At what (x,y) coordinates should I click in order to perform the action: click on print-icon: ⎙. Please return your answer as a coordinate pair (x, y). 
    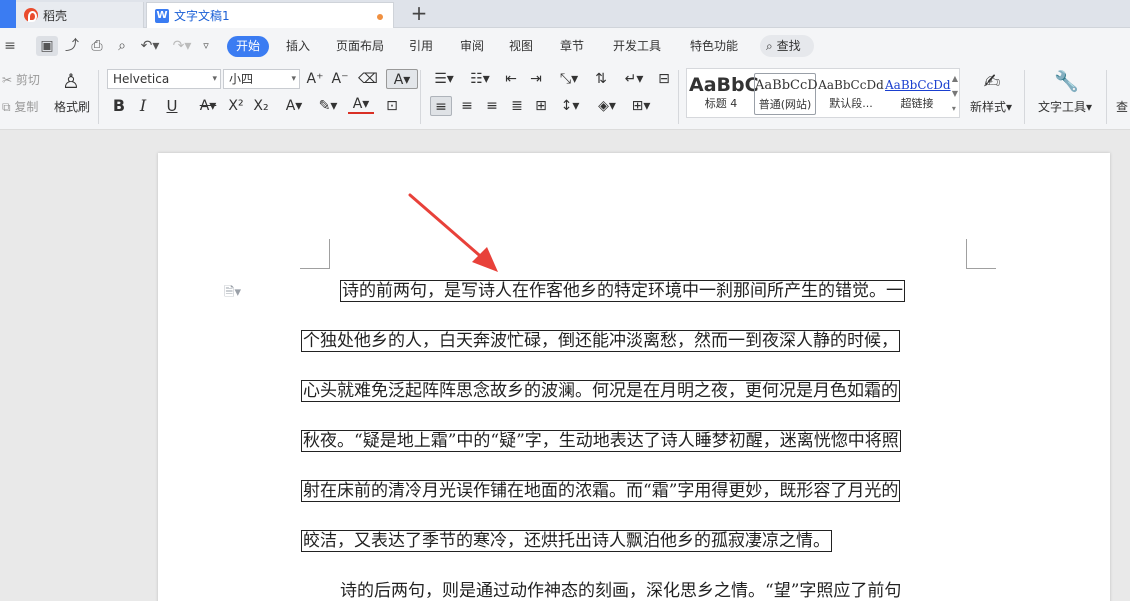
    Looking at the image, I should click on (97, 46).